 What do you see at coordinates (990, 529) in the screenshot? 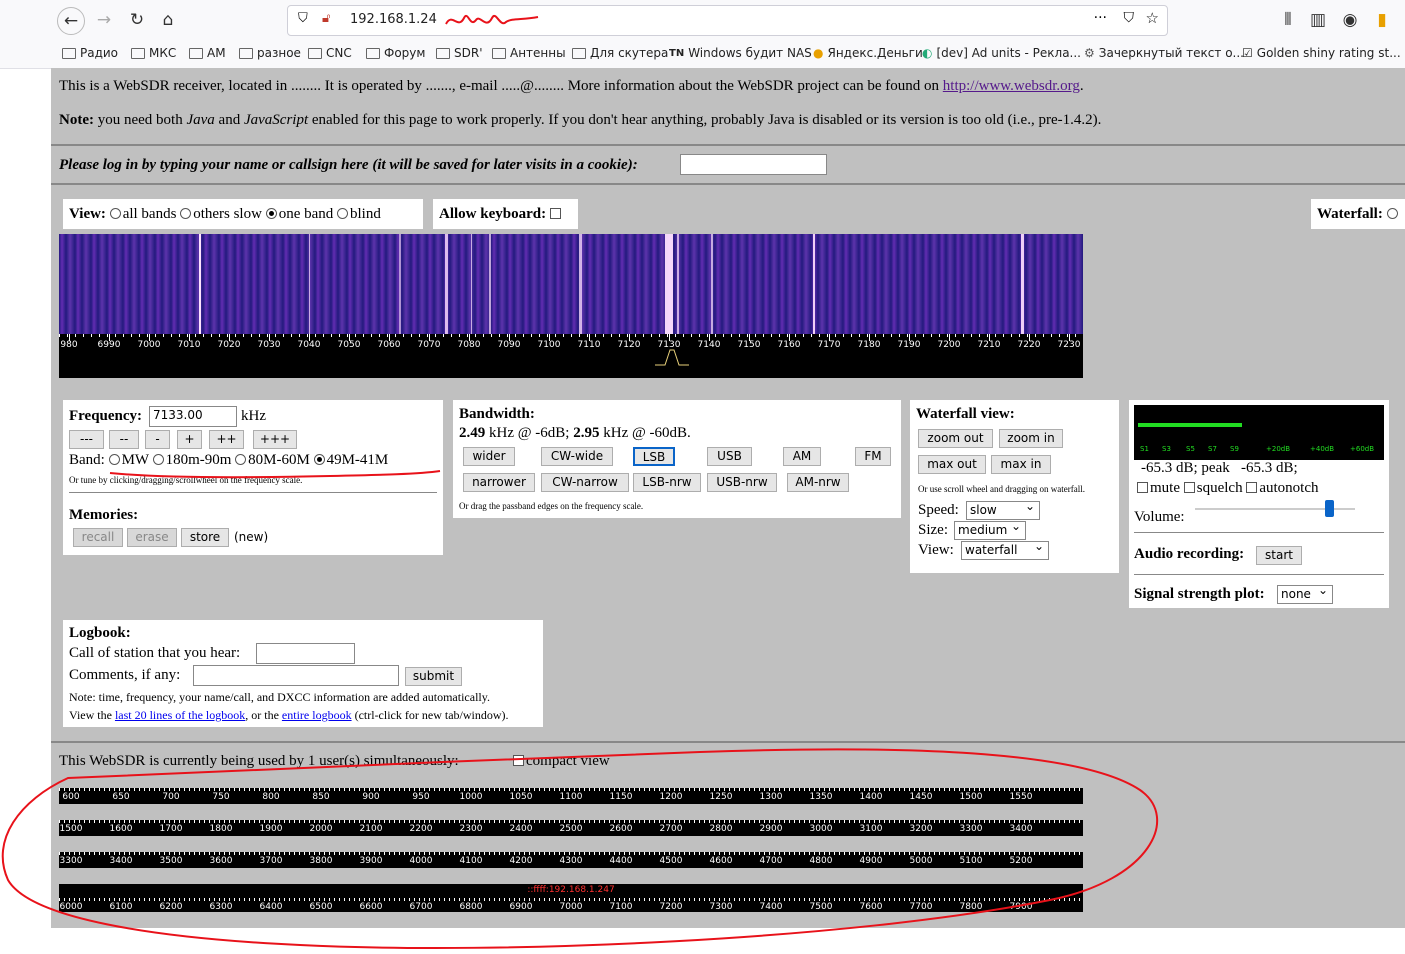
I see `size-select: medium` at bounding box center [990, 529].